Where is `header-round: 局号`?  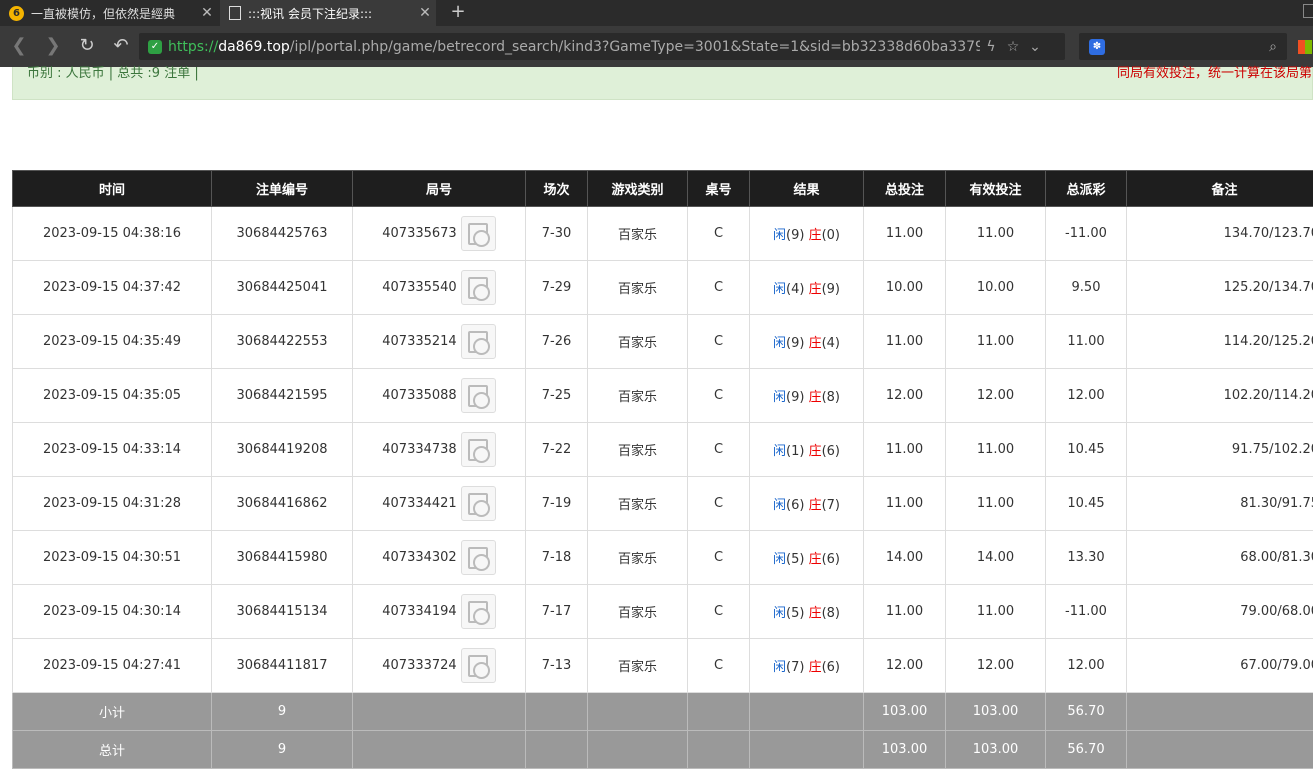
header-round: 局号 is located at coordinates (439, 189).